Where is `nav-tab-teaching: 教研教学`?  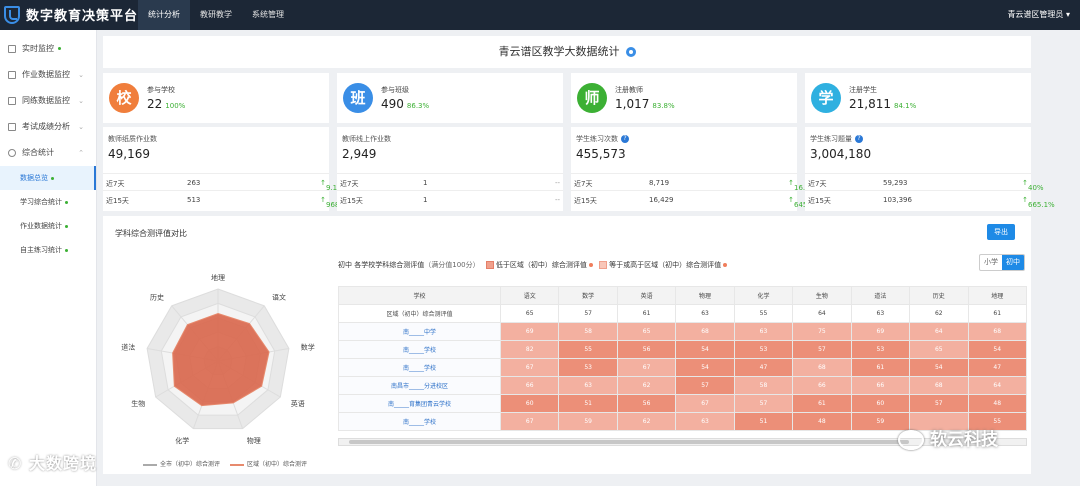 nav-tab-teaching: 教研教学 is located at coordinates (216, 15).